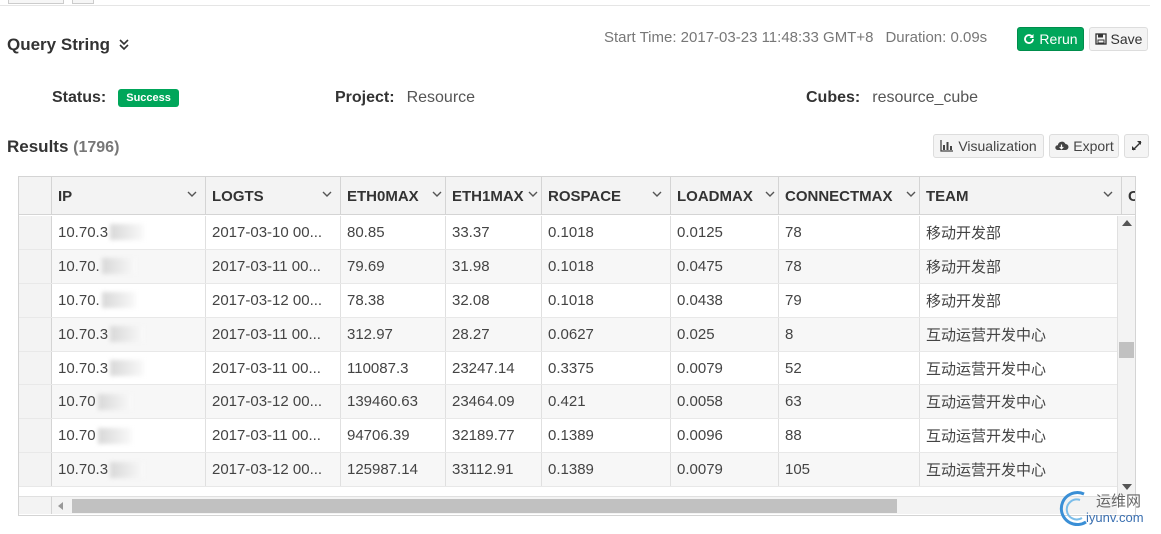  I want to click on column-header-eth1max: ETH1MAX, so click(494, 196).